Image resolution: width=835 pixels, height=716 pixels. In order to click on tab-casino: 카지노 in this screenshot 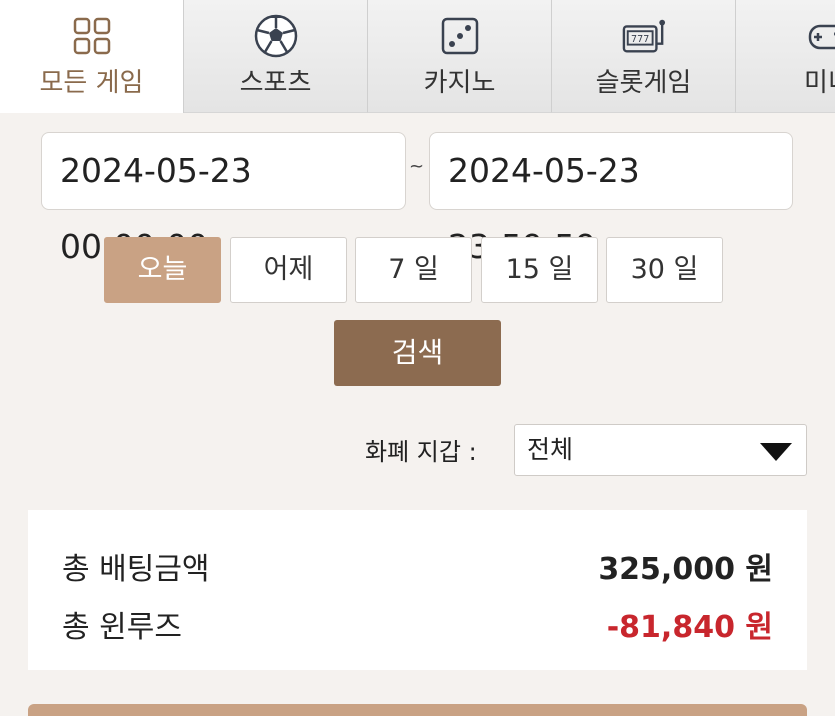, I will do `click(460, 56)`.